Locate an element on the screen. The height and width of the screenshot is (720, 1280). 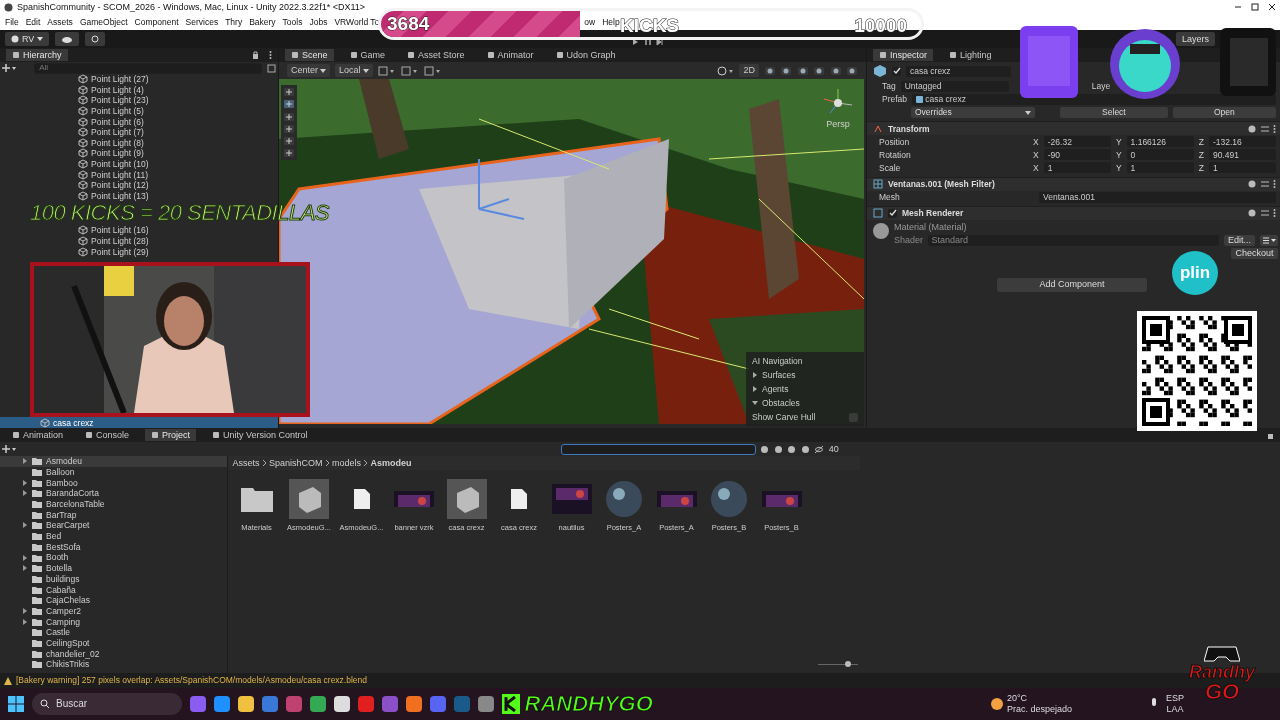
folder-item: Bamboo is located at coordinates (113, 483).